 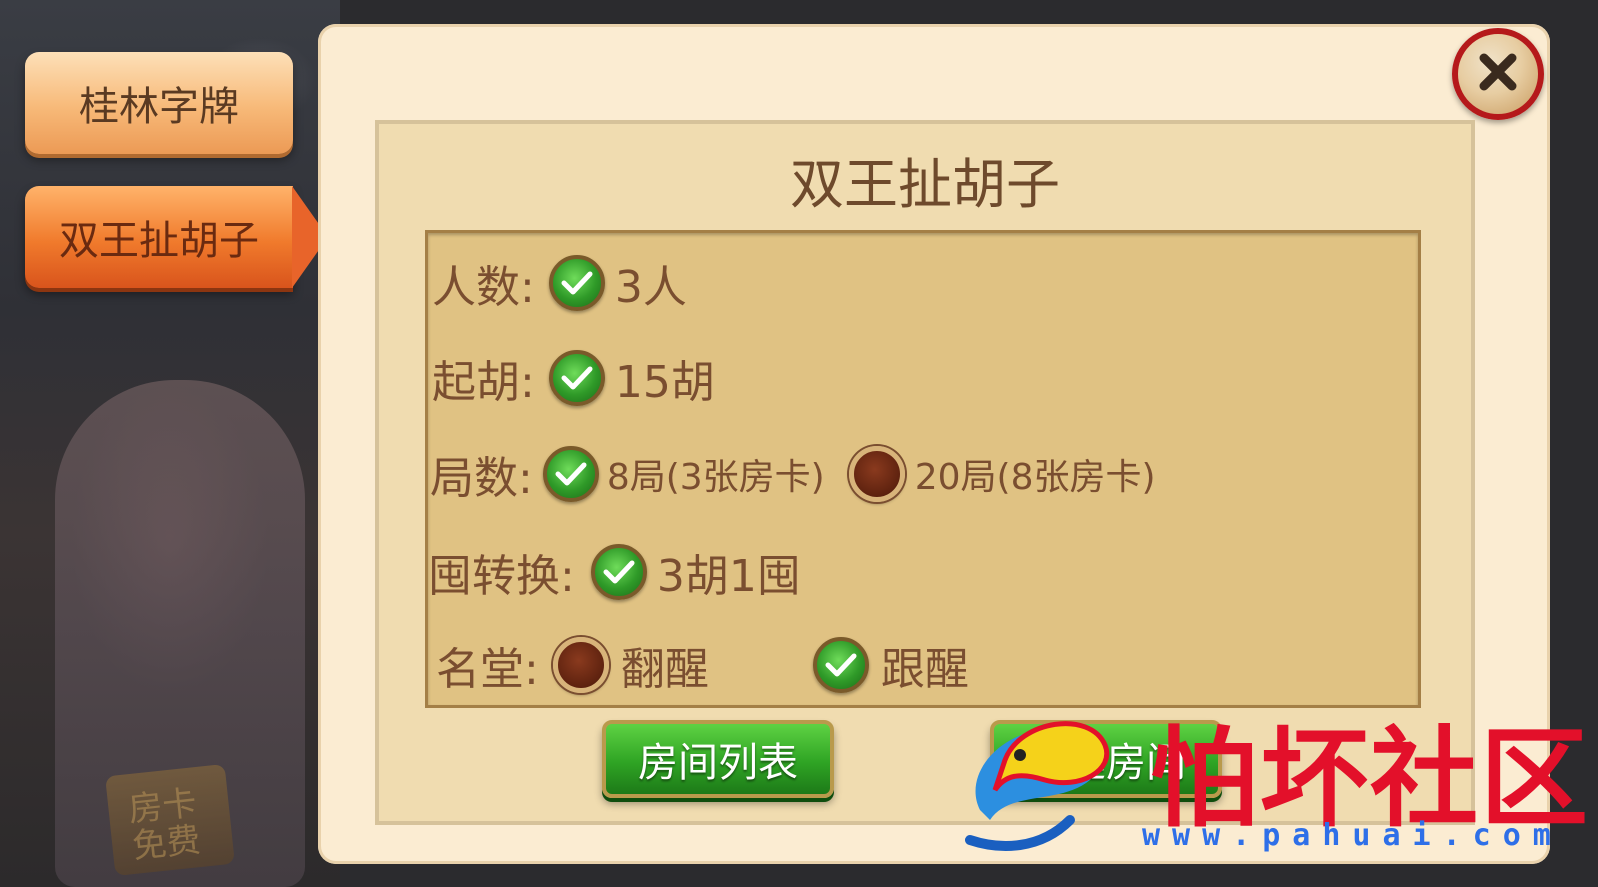 I want to click on row-players: 人数: 3人, so click(x=559, y=283).